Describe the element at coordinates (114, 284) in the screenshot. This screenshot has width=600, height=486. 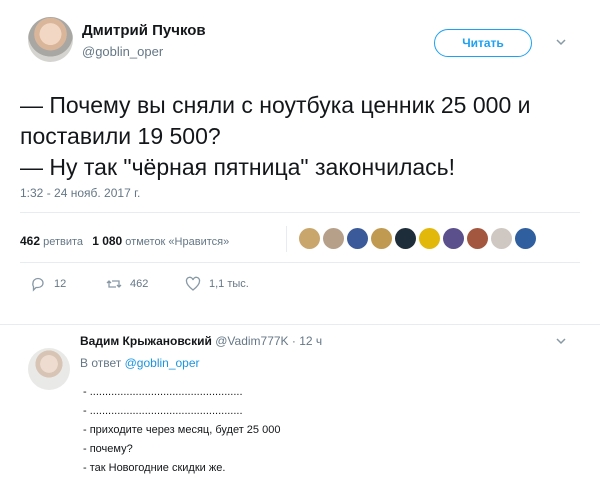
I see `retweet-icon` at that location.